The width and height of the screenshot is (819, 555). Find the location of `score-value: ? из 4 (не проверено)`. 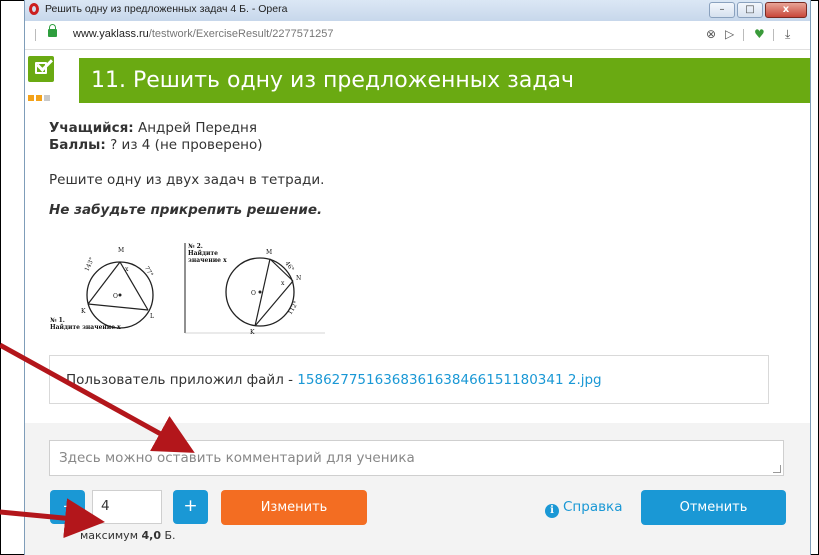

score-value: ? из 4 (не проверено) is located at coordinates (186, 145).